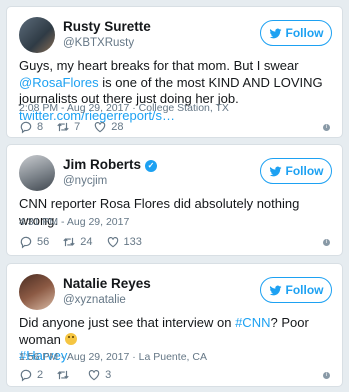 Image resolution: width=349 pixels, height=392 pixels. What do you see at coordinates (151, 166) in the screenshot?
I see `verified-badge-icon: ✓` at bounding box center [151, 166].